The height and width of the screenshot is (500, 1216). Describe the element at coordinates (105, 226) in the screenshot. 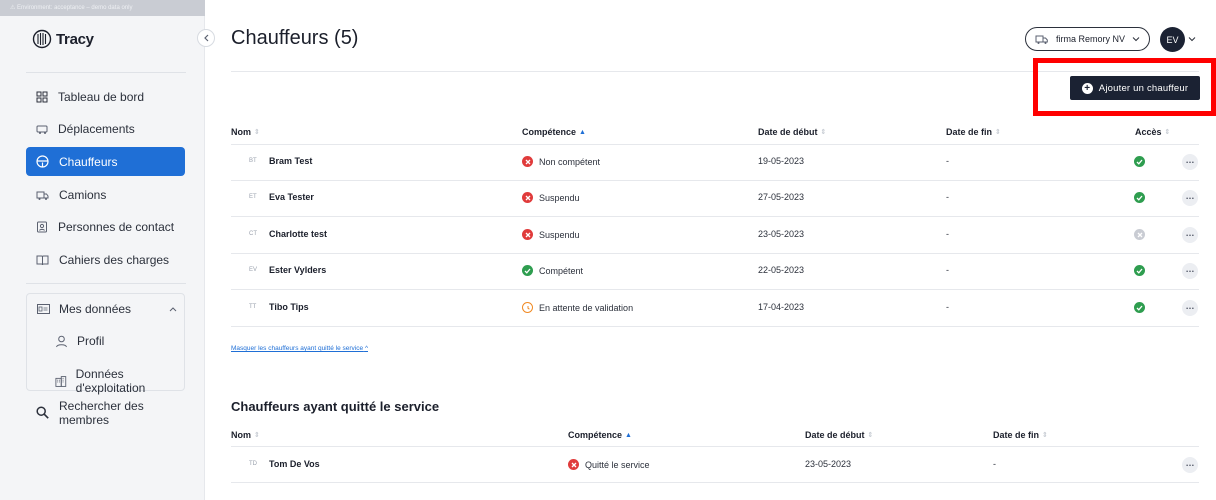

I see `sidebar-item-contacts: Personnes de contact` at that location.